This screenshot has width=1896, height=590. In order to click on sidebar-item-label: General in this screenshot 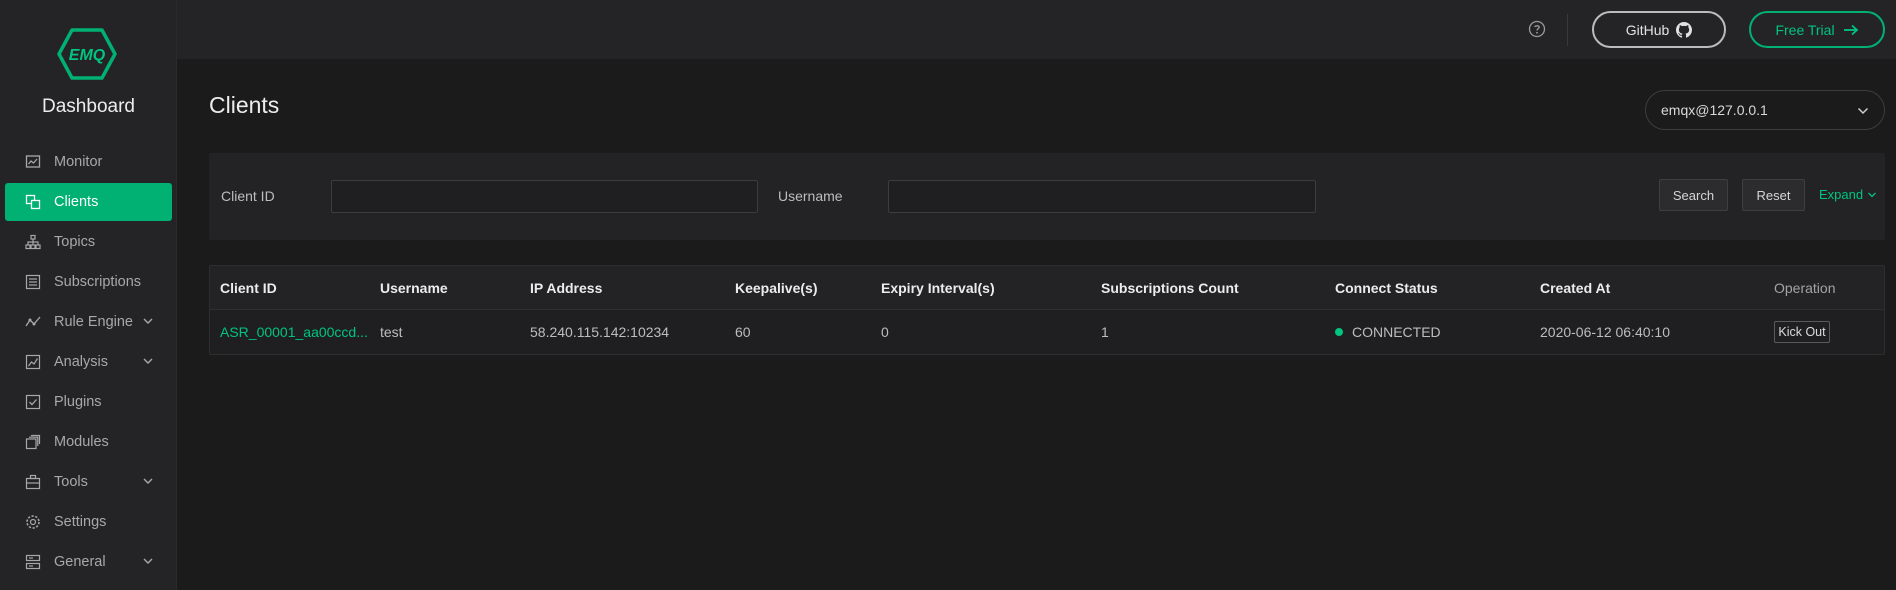, I will do `click(80, 562)`.